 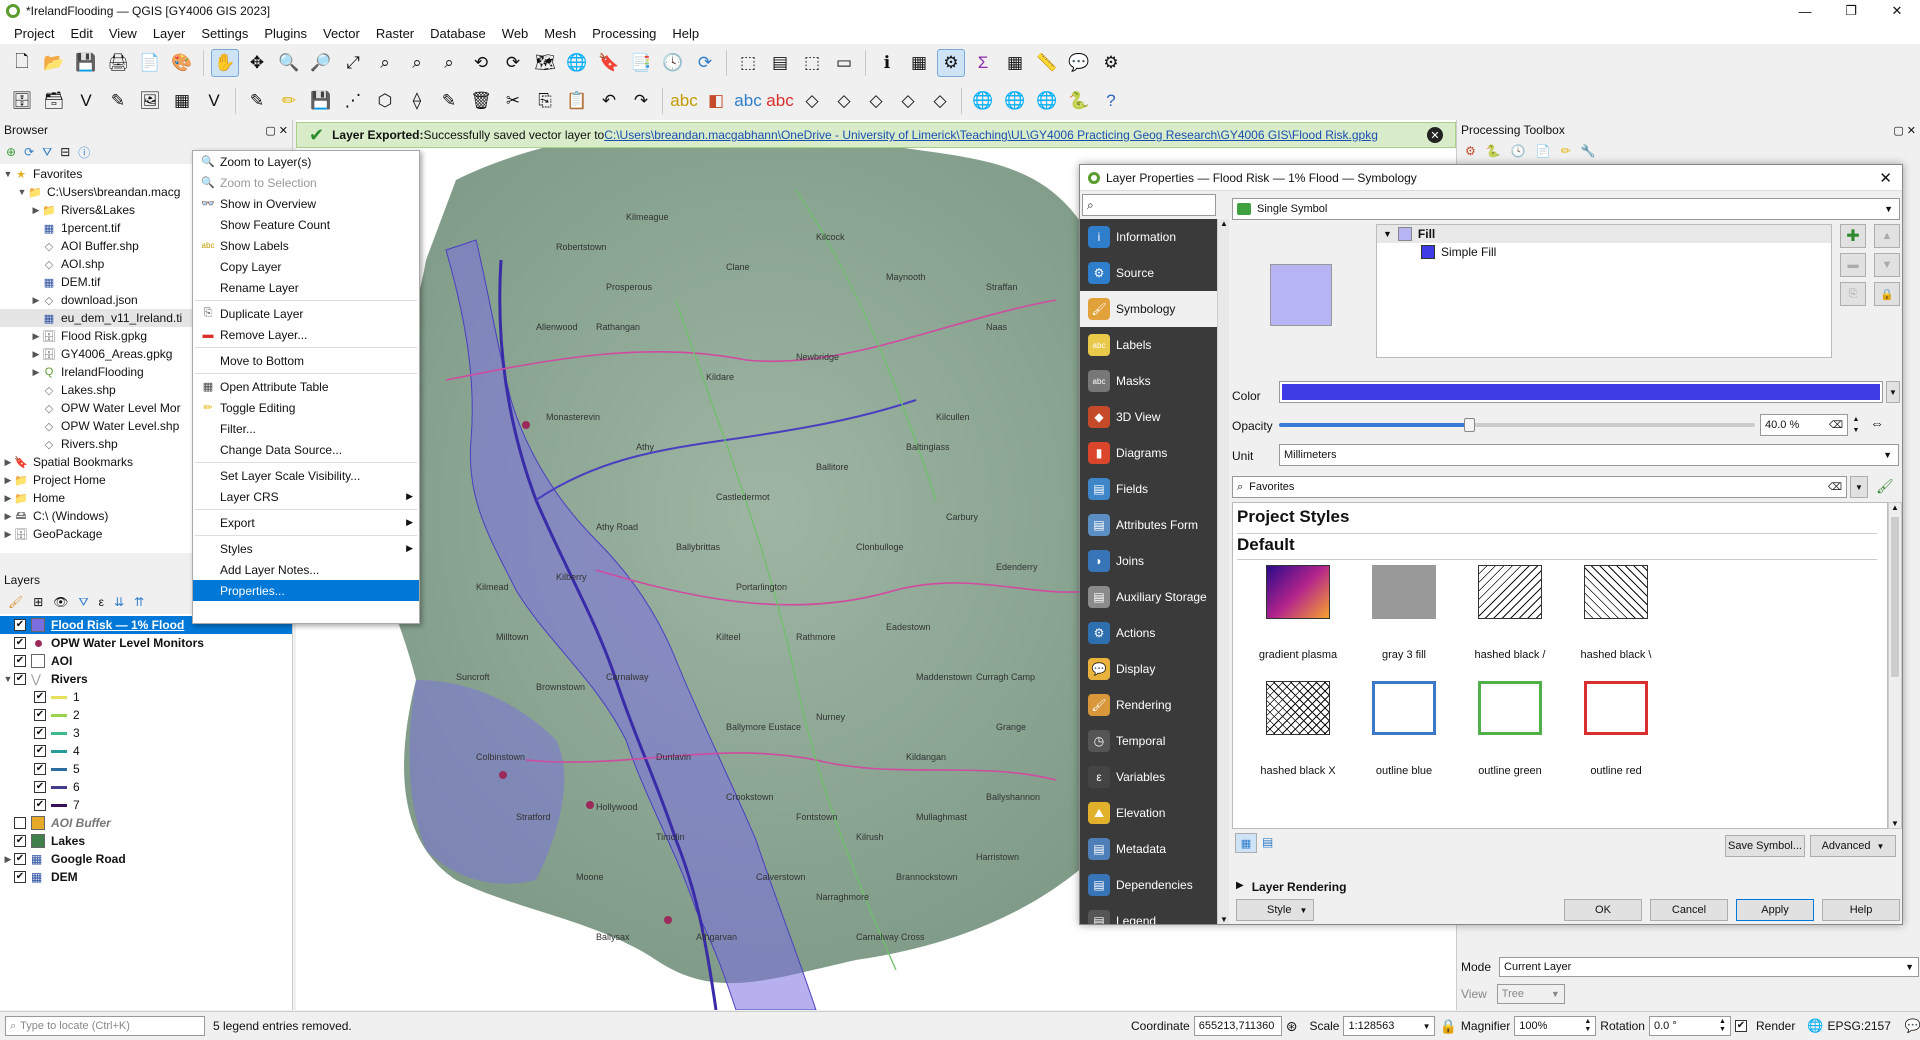 What do you see at coordinates (1148, 597) in the screenshot?
I see `sidebar-item-auxiliary-storage: ▤ Auxiliary Storage` at bounding box center [1148, 597].